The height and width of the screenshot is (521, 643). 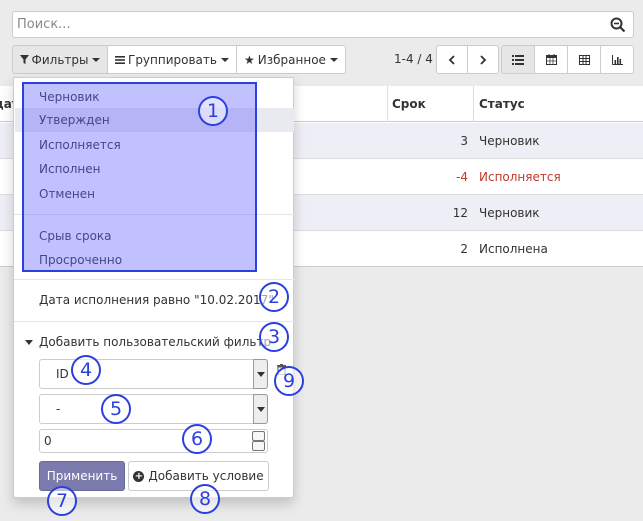 I want to click on graph-view-button, so click(x=617, y=59).